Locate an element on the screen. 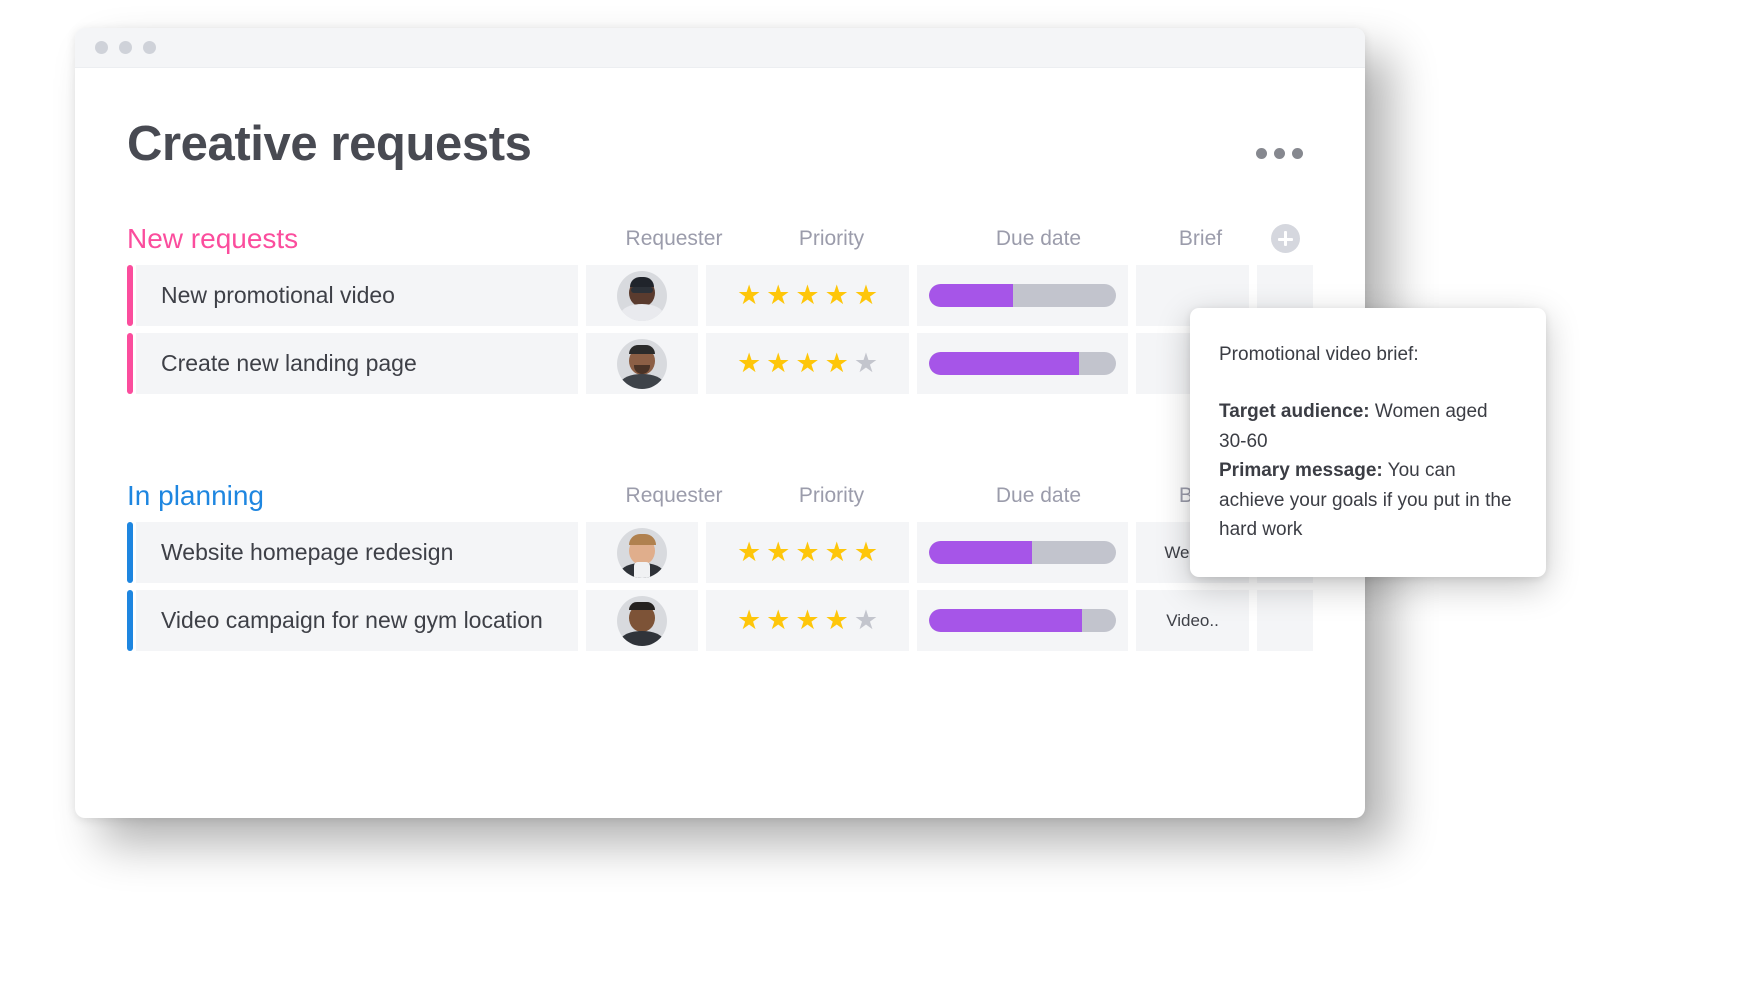  table-row: Website homepage redesign ★ ★ ★ ★ ★ is located at coordinates (720, 552).